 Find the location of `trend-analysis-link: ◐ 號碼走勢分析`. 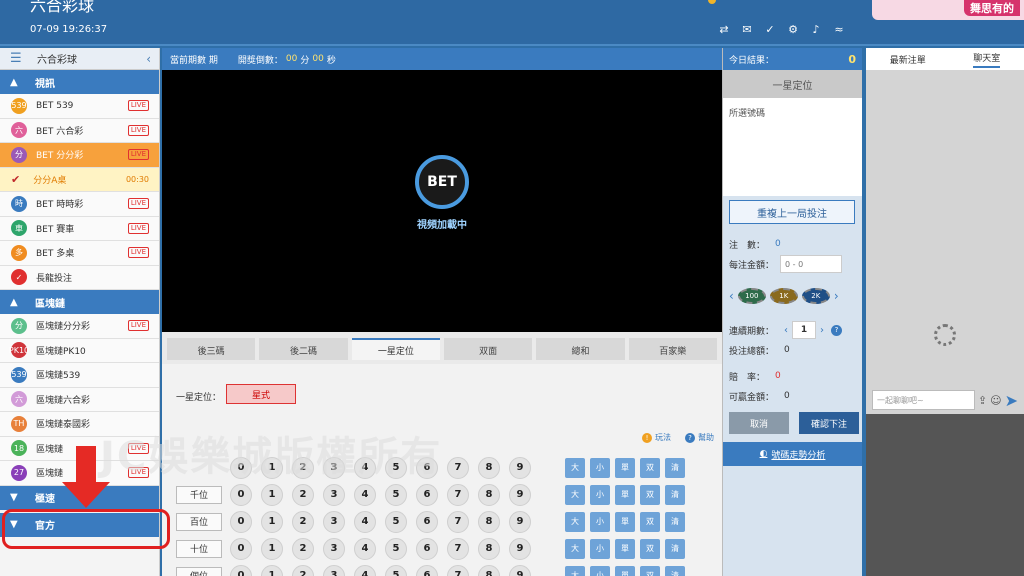

trend-analysis-link: ◐ 號碼走勢分析 is located at coordinates (792, 454).